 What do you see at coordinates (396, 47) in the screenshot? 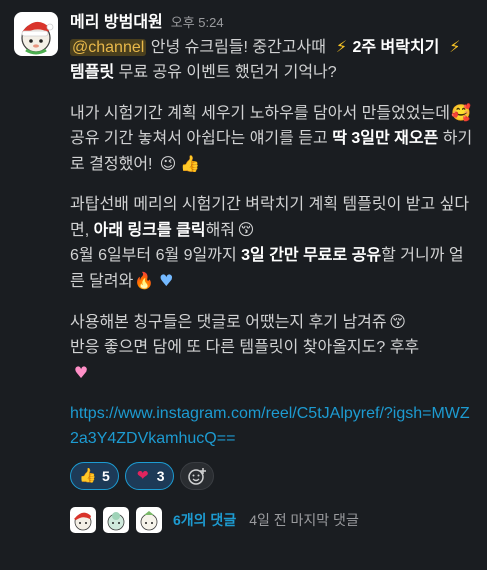
I see `bold-text: 2주 벼락치기` at bounding box center [396, 47].